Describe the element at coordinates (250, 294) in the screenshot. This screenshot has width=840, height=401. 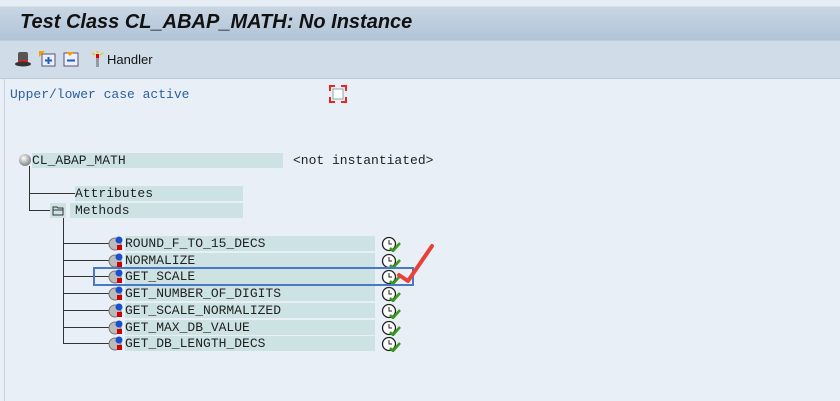
I see `method-item: GET_NUMBER_OF_DIGITS` at that location.